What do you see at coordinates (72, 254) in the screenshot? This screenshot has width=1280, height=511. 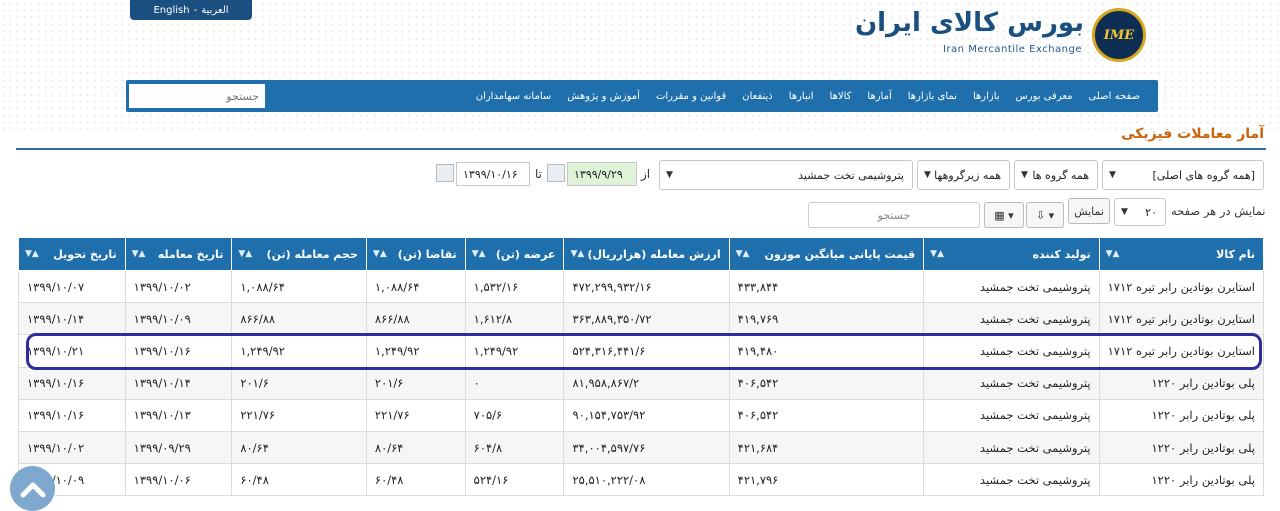 I see `col-header-delivery-date: تاریخ تحویل ▲▼` at bounding box center [72, 254].